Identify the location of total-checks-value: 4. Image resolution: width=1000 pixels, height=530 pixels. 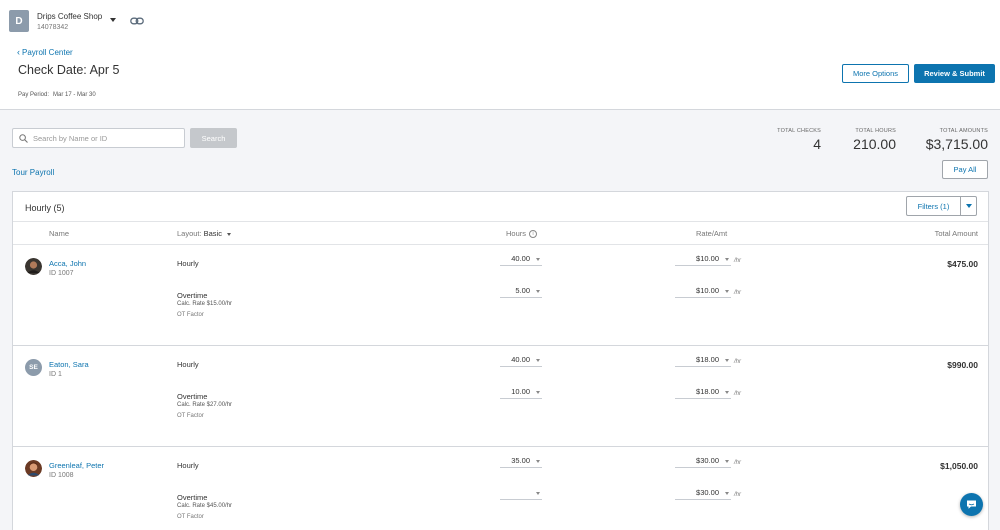
(817, 144).